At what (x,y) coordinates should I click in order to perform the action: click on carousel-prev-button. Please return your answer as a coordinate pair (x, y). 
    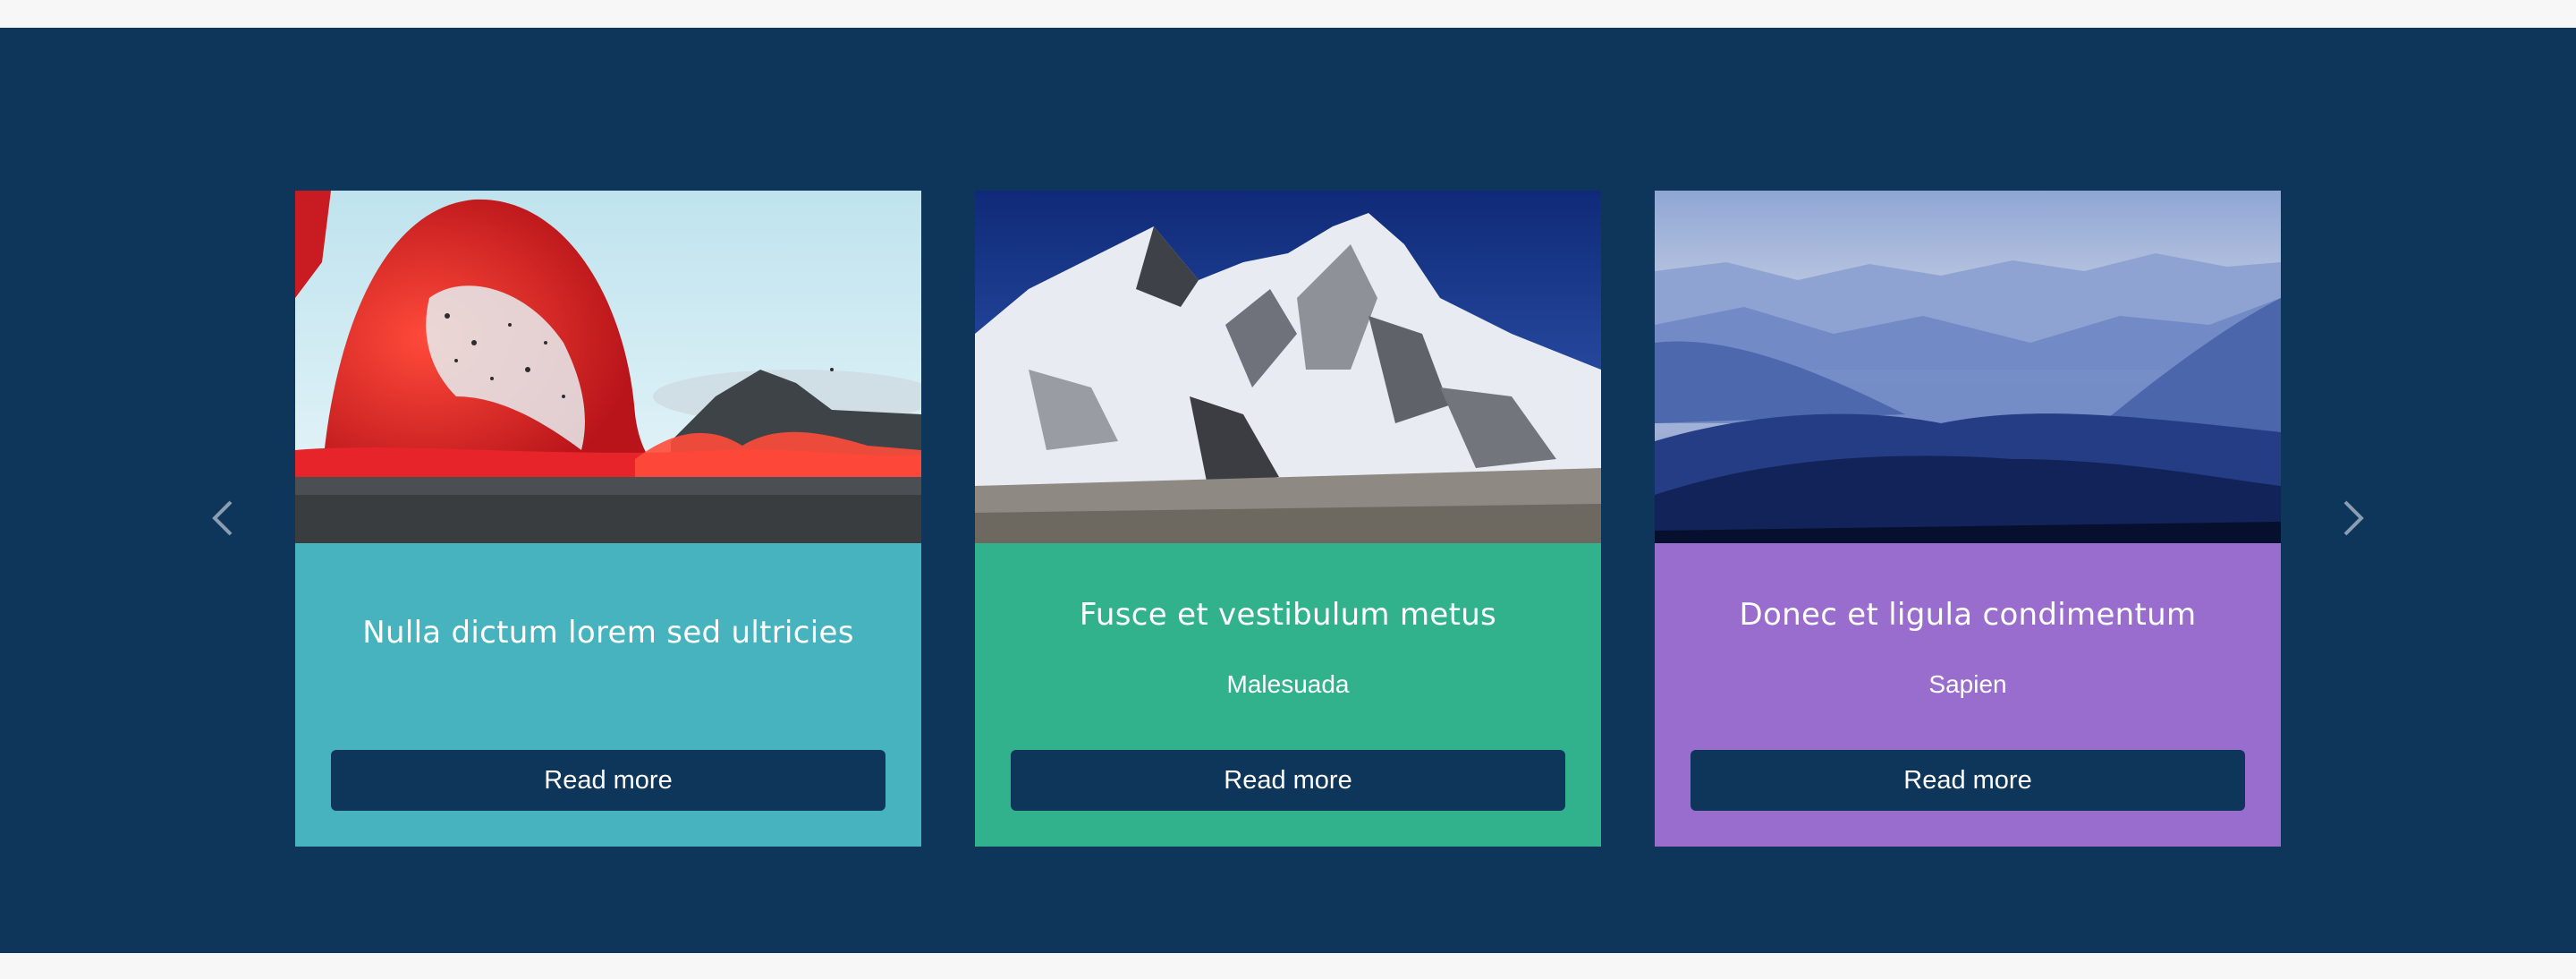
    Looking at the image, I should click on (224, 518).